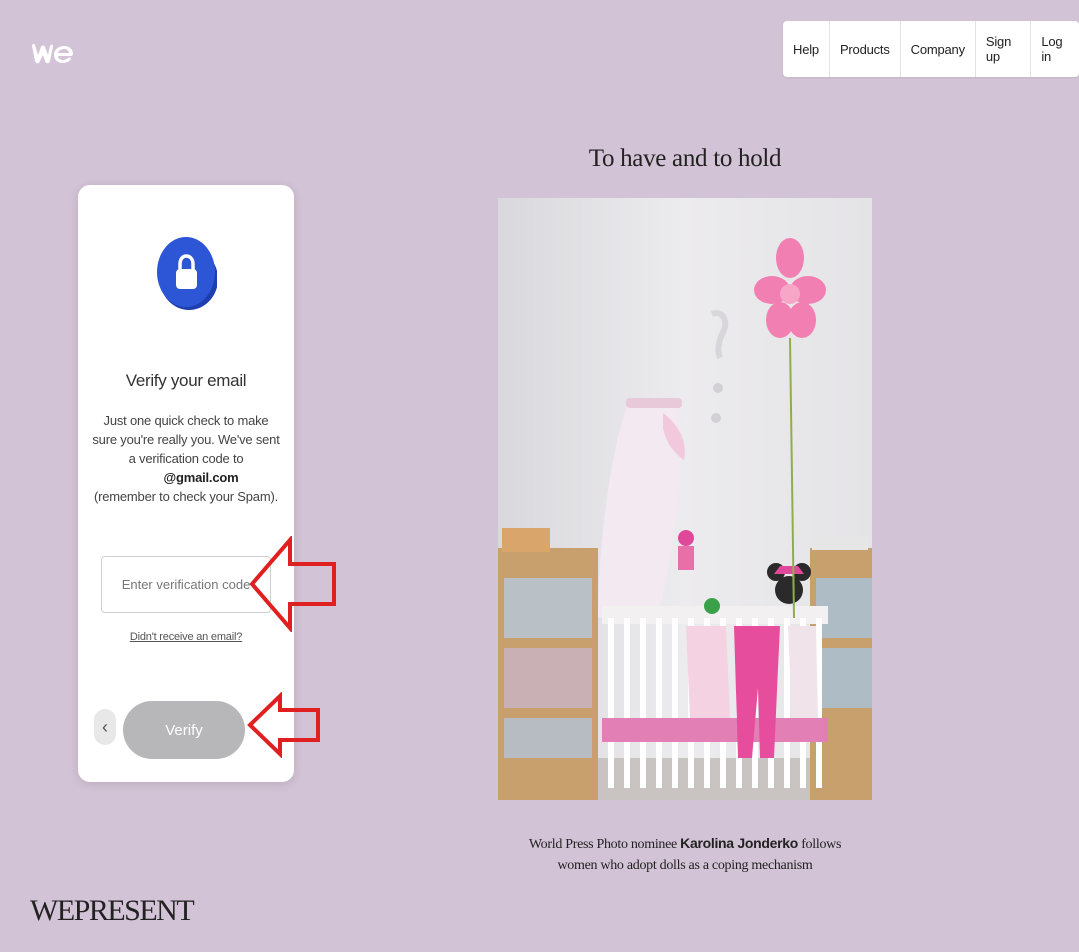  What do you see at coordinates (186, 637) in the screenshot?
I see `resend-email-link: Didn't receive an email?` at bounding box center [186, 637].